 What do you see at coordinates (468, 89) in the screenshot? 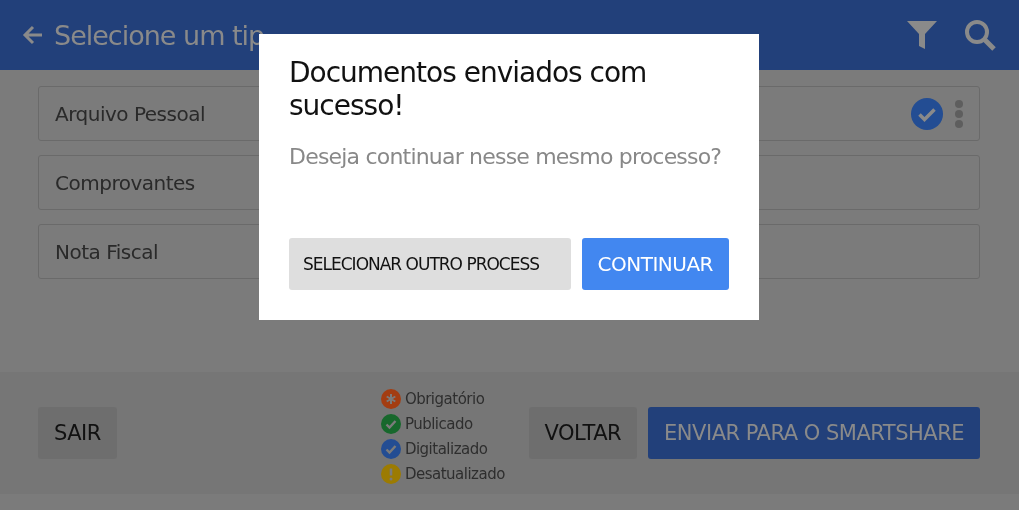
I see `dialog-title: Documentos enviados com sucesso!` at bounding box center [468, 89].